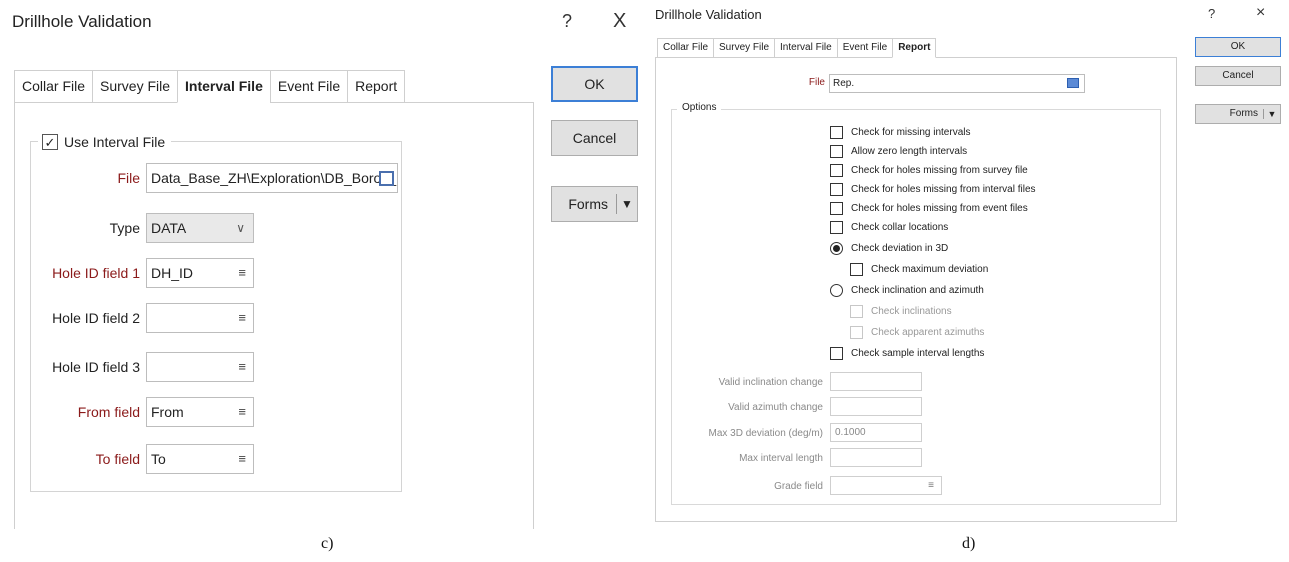  Describe the element at coordinates (876, 457) in the screenshot. I see `max-interval-input` at that location.